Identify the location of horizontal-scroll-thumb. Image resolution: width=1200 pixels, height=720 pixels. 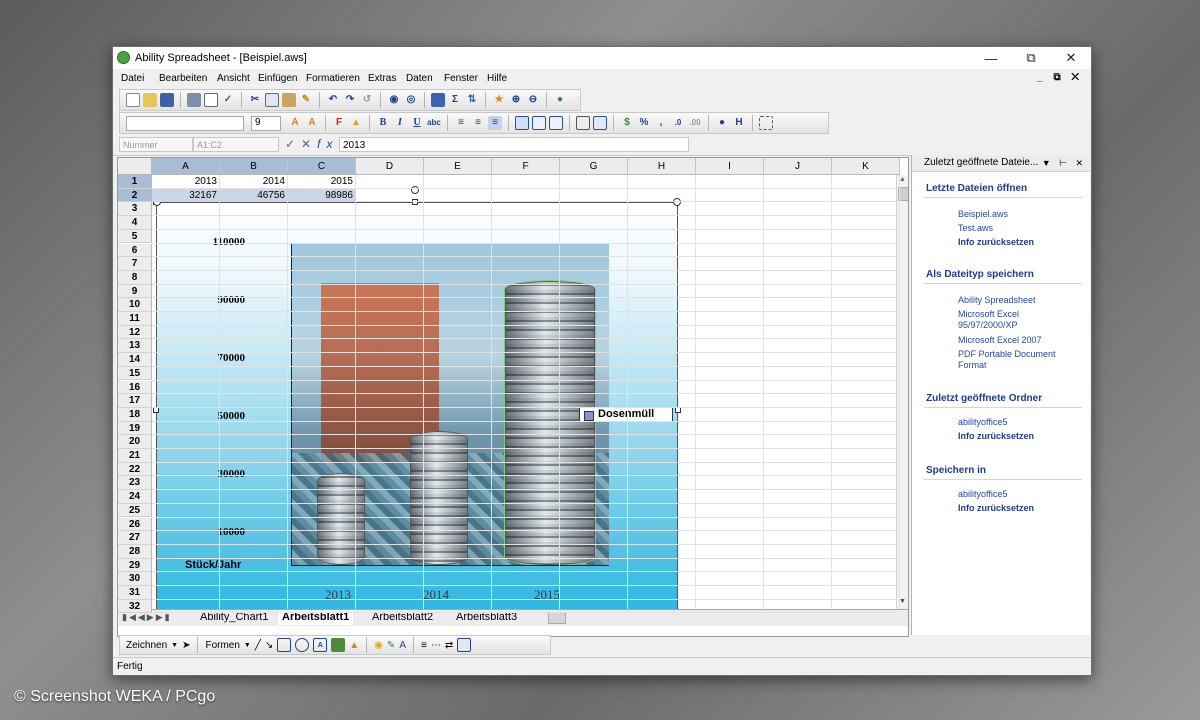
(557, 618).